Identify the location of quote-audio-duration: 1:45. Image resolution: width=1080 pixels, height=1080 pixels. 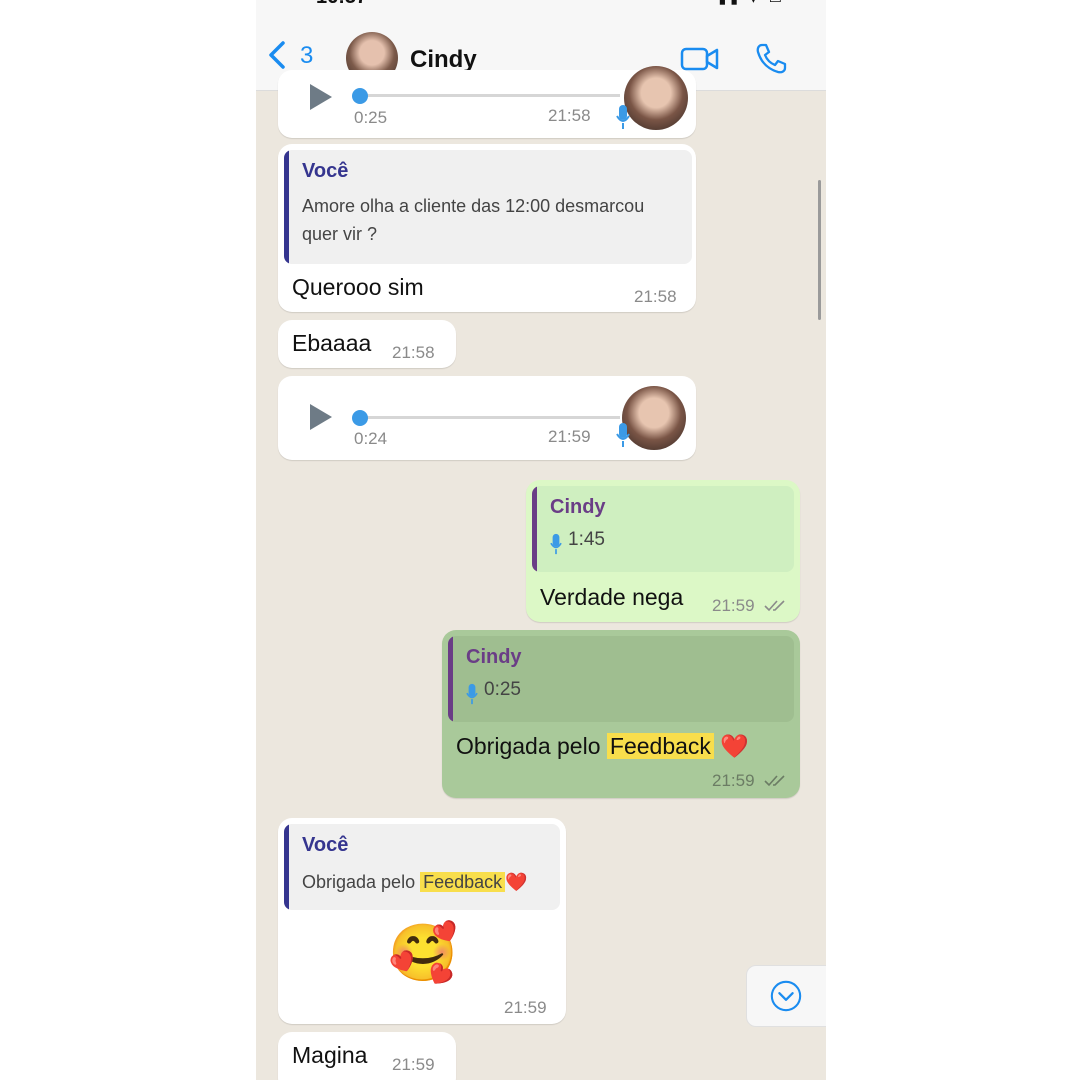
(586, 539).